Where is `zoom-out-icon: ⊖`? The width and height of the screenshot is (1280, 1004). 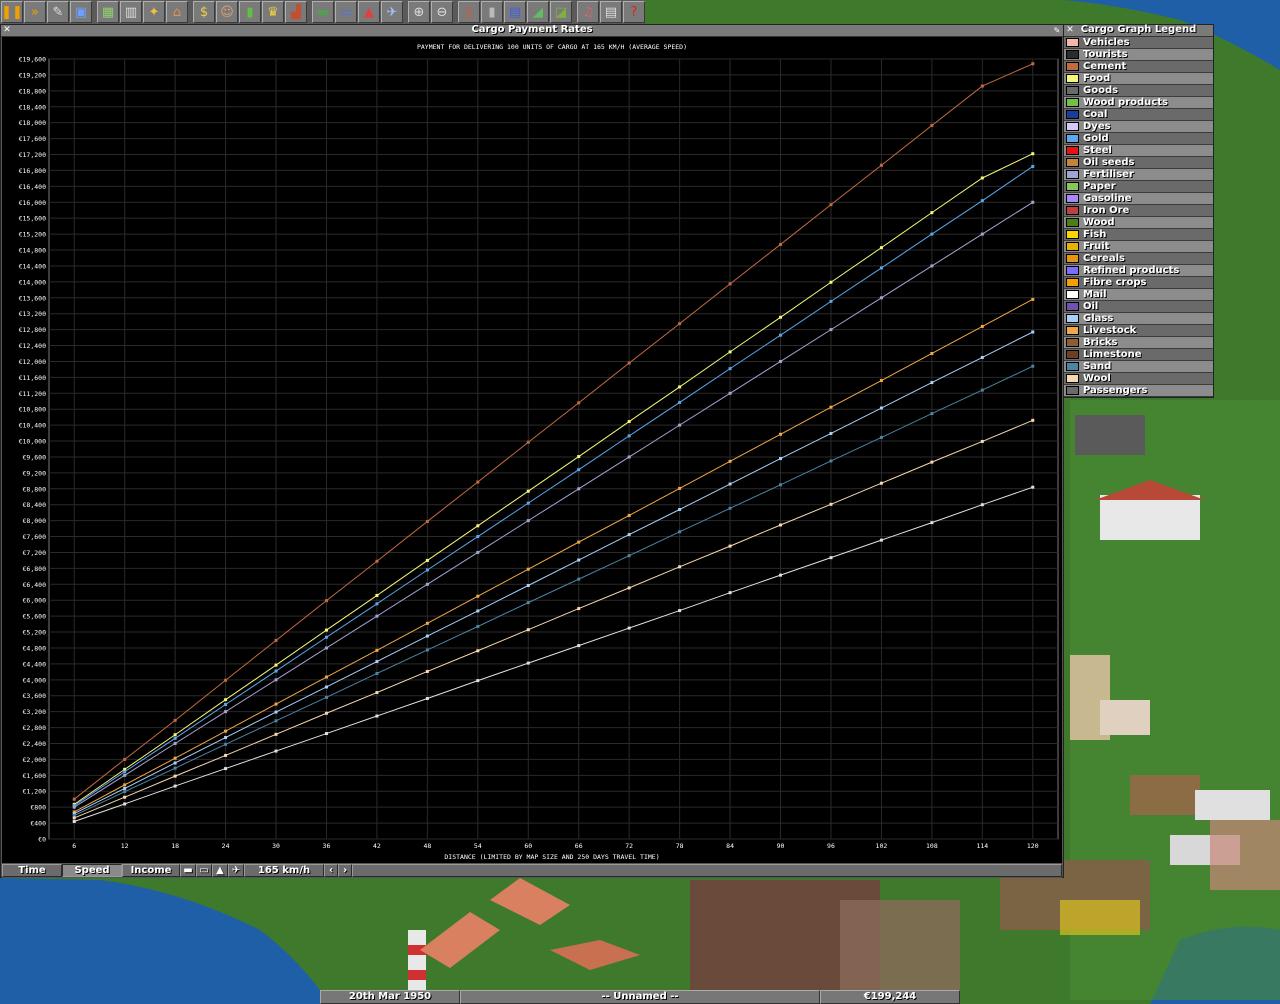
zoom-out-icon: ⊖ is located at coordinates (442, 12).